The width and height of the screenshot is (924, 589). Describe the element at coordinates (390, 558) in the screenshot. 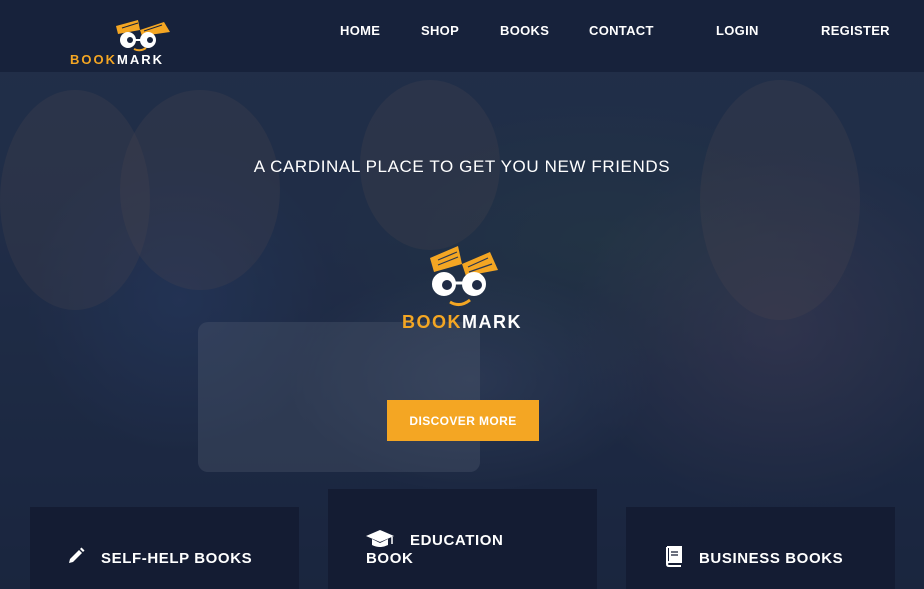

I see `category-label-line2: BOOK` at that location.